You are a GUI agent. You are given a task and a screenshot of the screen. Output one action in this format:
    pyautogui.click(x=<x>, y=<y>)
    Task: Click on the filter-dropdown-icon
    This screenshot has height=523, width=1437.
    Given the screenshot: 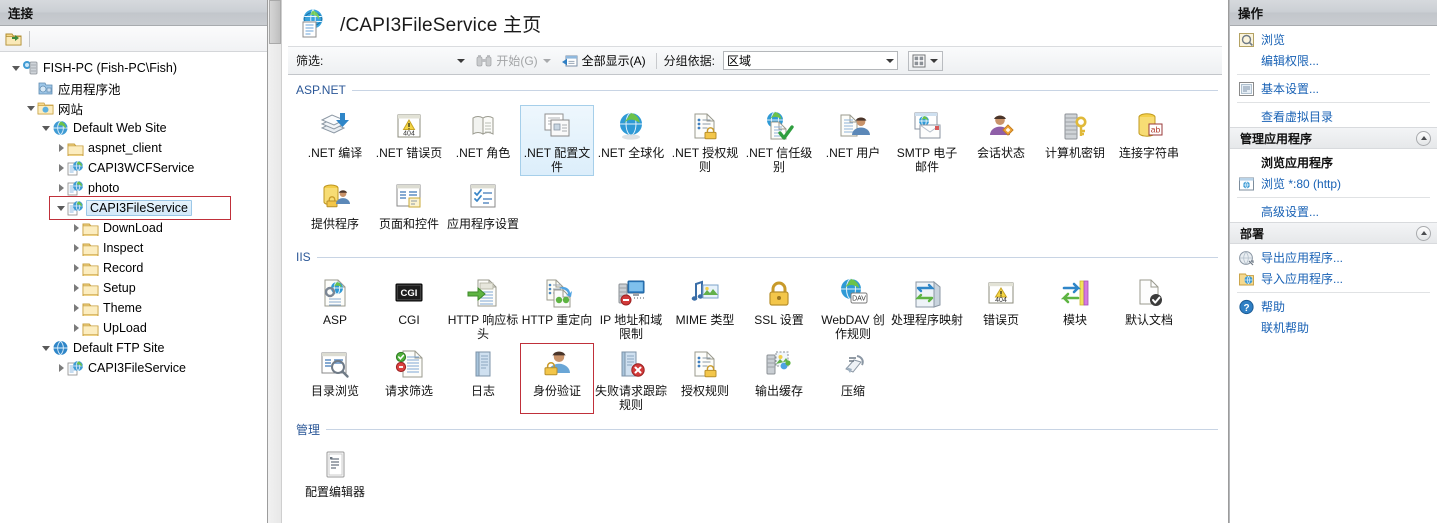 What is the action you would take?
    pyautogui.click(x=461, y=60)
    